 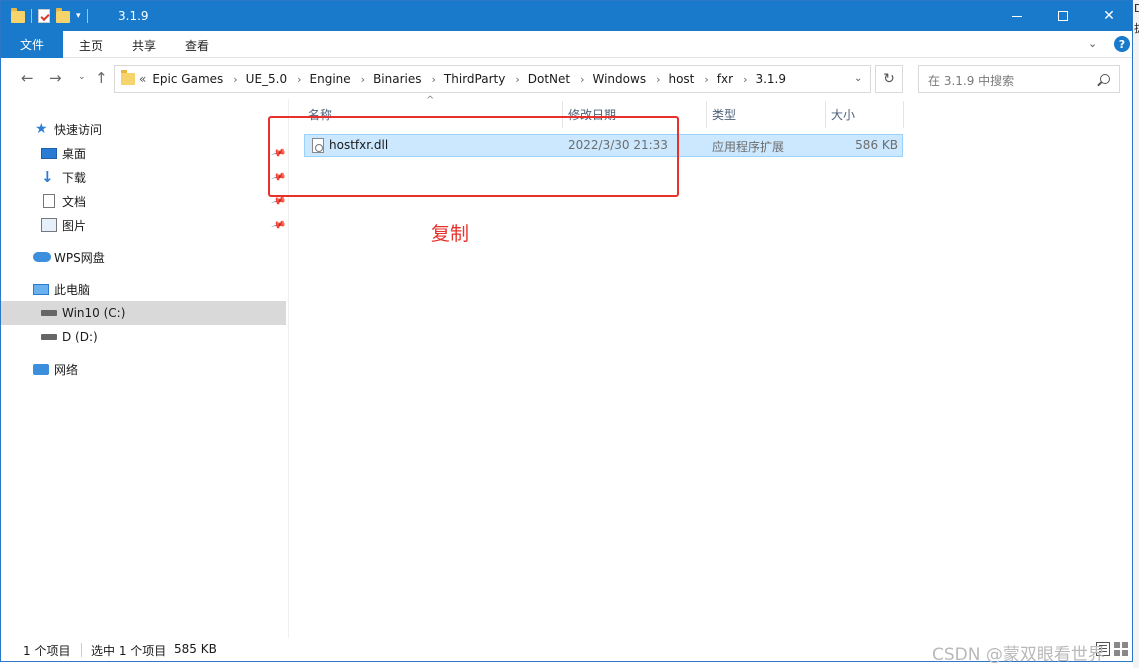 I want to click on breadcrumb-item: Binaries, so click(x=397, y=79).